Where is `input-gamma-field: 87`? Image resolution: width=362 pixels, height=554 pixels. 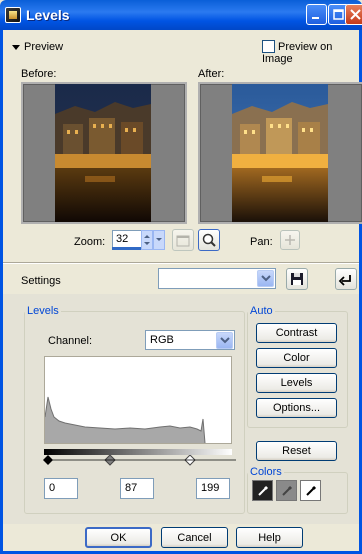 input-gamma-field: 87 is located at coordinates (137, 488).